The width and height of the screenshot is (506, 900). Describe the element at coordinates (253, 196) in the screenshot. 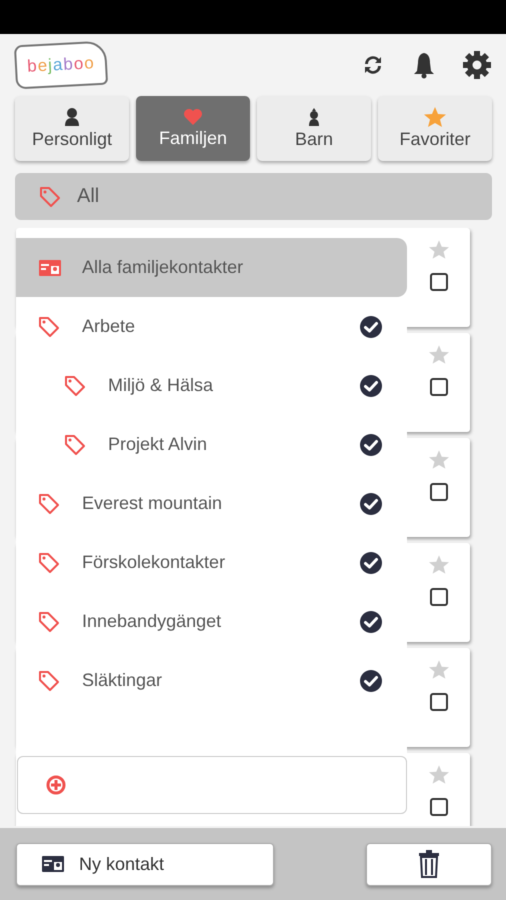

I see `tag-filter-dropdown: All` at that location.